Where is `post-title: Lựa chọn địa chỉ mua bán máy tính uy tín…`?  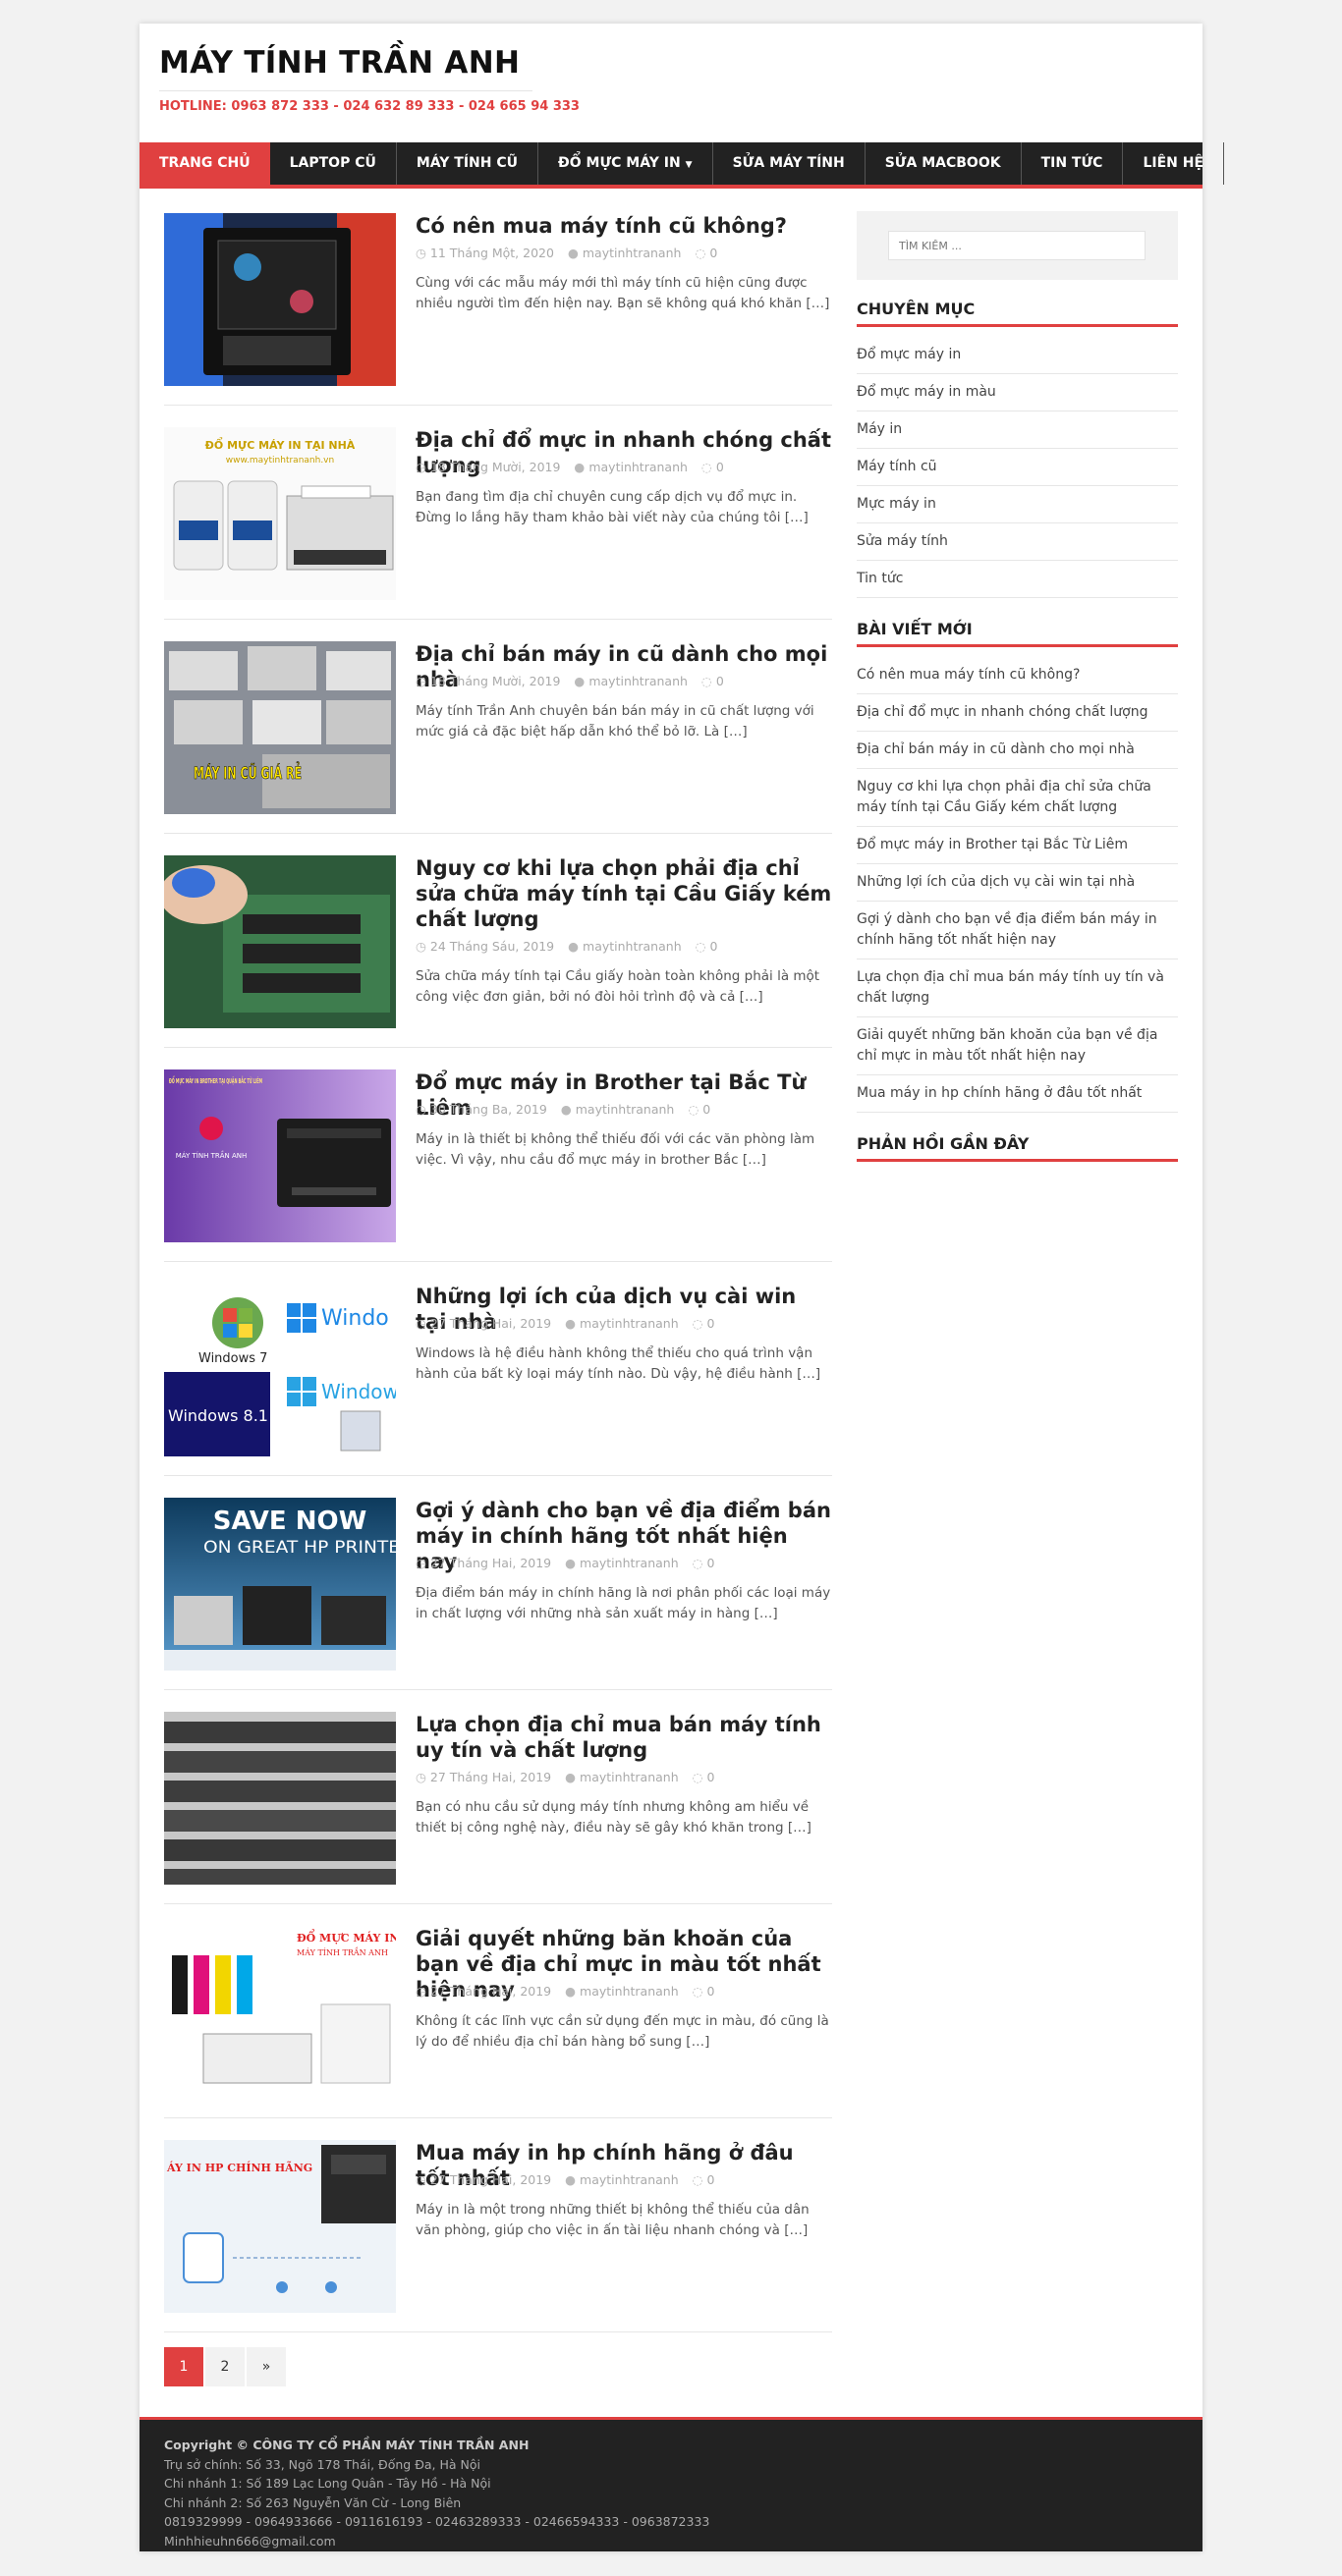 post-title: Lựa chọn địa chỉ mua bán máy tính uy tín… is located at coordinates (624, 1737).